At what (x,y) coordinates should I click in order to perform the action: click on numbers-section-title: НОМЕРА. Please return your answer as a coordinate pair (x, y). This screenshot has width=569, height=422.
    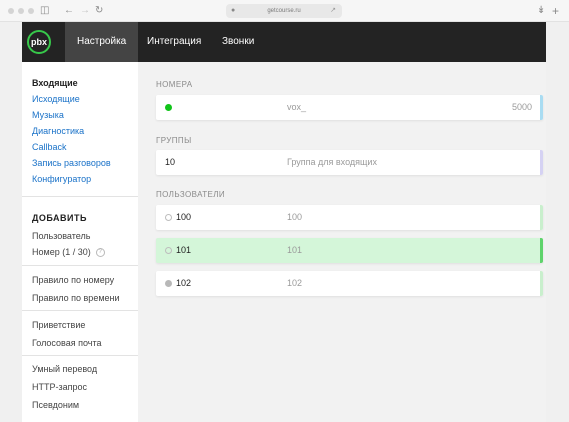
    Looking at the image, I should click on (174, 84).